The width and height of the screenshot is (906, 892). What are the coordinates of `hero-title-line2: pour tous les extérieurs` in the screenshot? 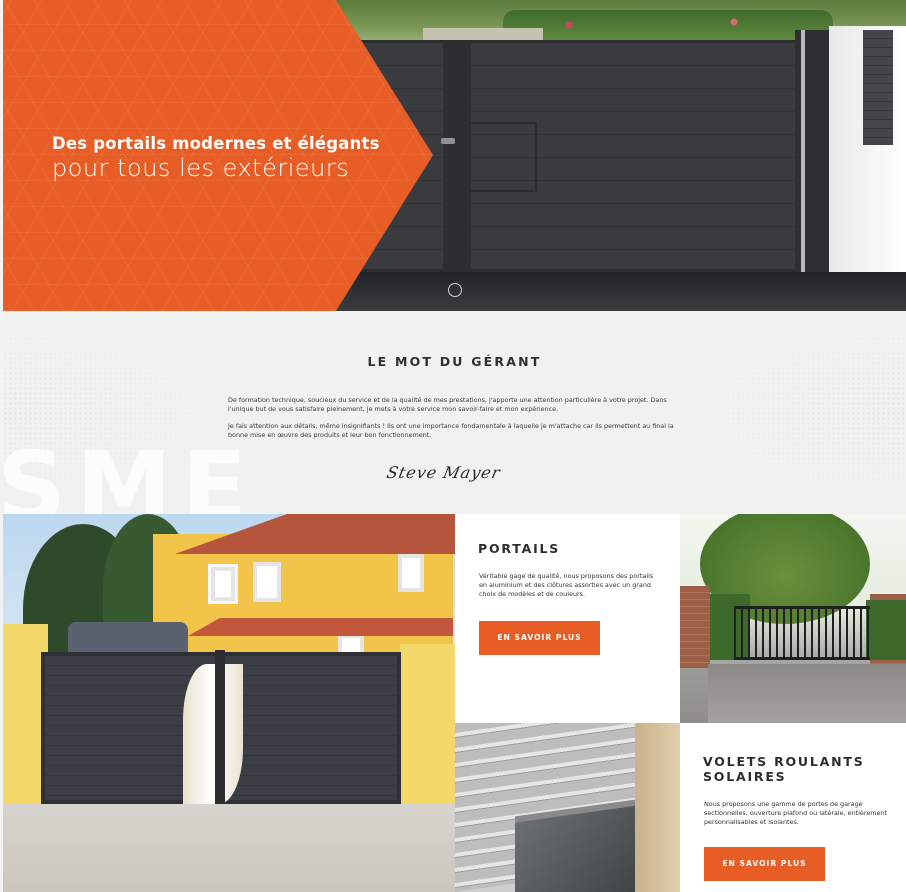 It's located at (201, 168).